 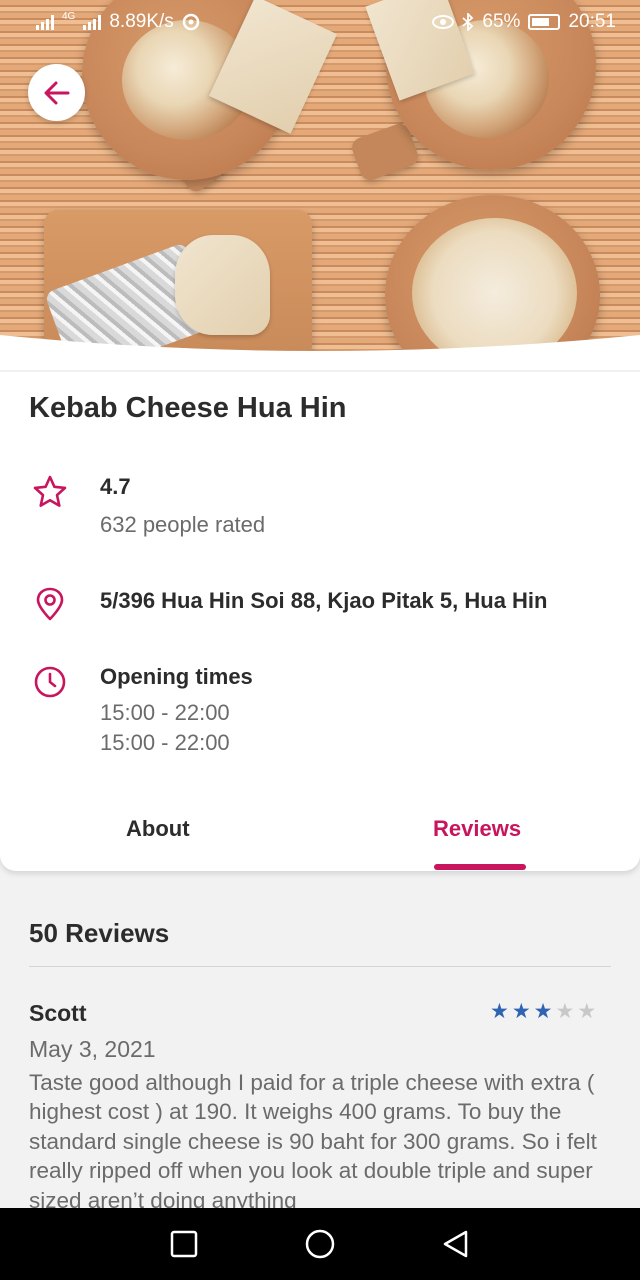 What do you see at coordinates (58, 1013) in the screenshot?
I see `review-author: Scott` at bounding box center [58, 1013].